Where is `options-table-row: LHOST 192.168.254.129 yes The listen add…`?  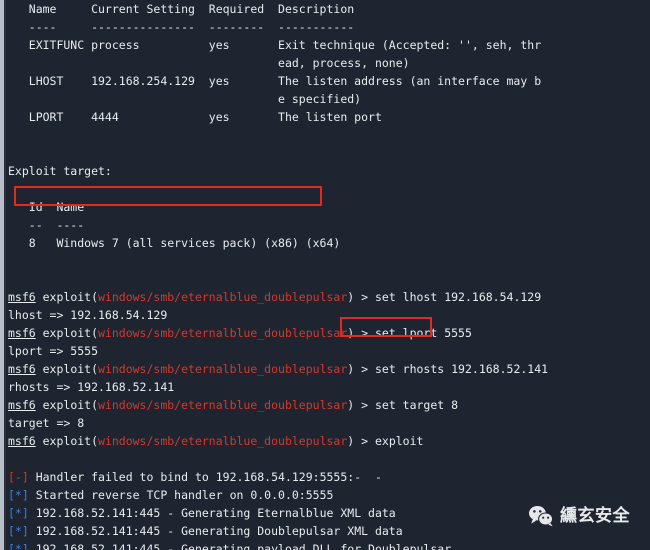
options-table-row: LHOST 192.168.254.129 yes The listen add… is located at coordinates (275, 81).